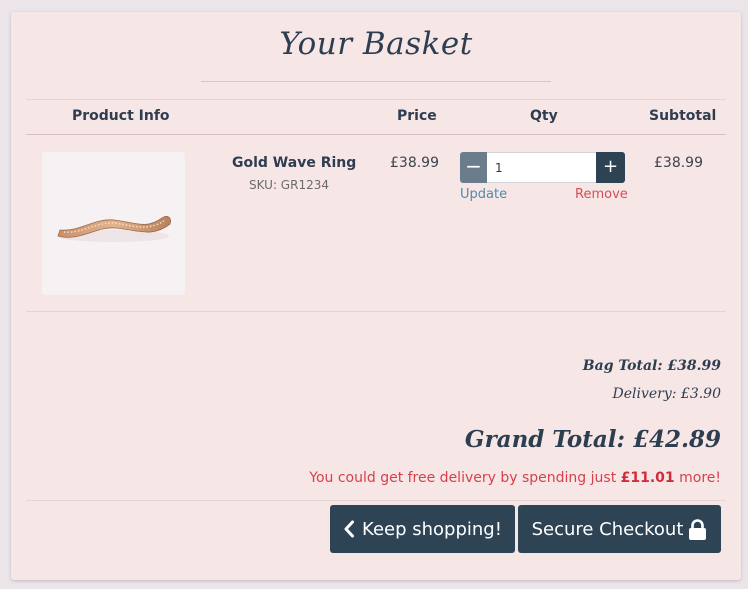 The image size is (748, 589). Describe the element at coordinates (601, 194) in the screenshot. I see `remove-link: Remove` at that location.